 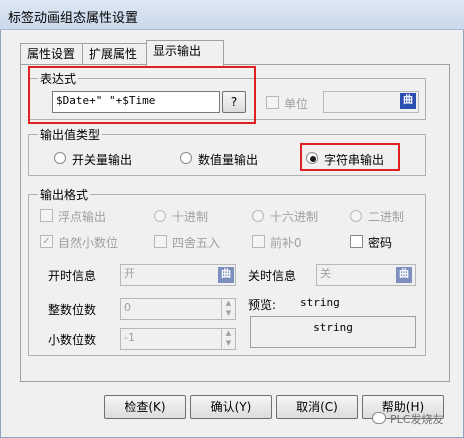 What do you see at coordinates (64, 194) in the screenshot?
I see `output-format-legend: 输出格式` at bounding box center [64, 194].